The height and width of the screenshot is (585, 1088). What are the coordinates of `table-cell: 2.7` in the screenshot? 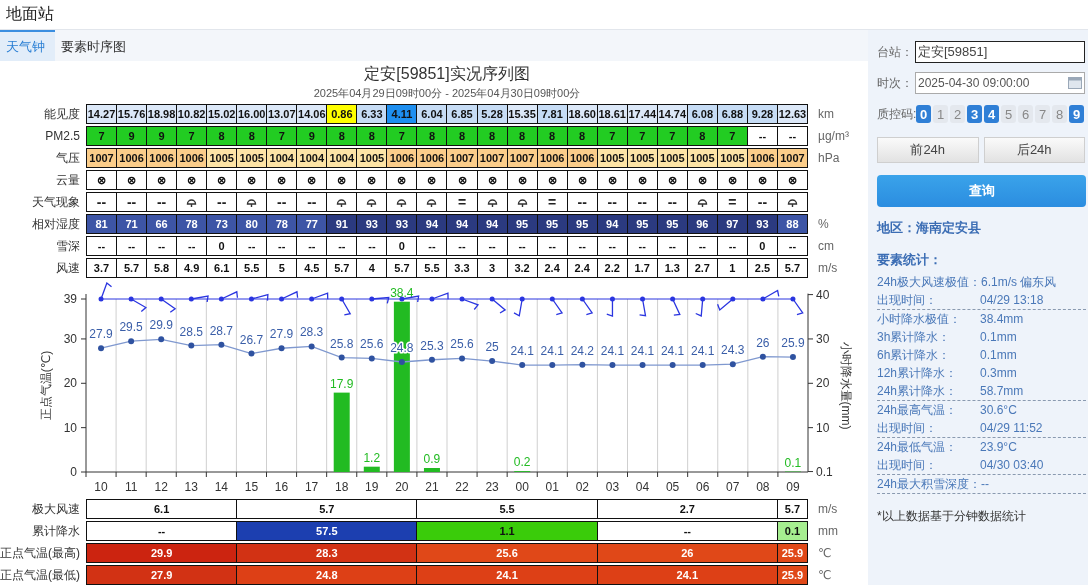 It's located at (702, 268).